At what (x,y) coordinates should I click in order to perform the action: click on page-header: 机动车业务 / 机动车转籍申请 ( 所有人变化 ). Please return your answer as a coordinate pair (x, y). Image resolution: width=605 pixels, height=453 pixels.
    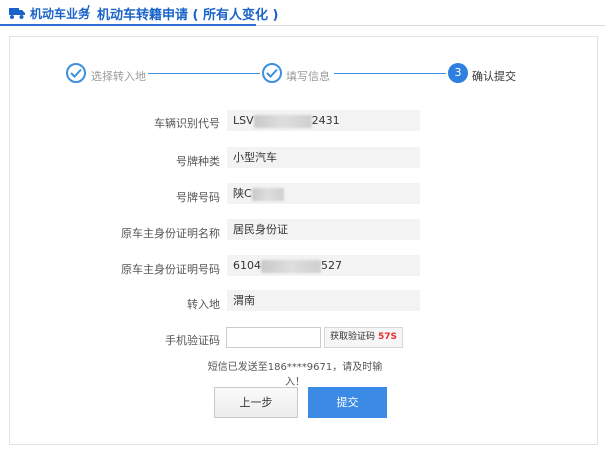
    Looking at the image, I should click on (302, 15).